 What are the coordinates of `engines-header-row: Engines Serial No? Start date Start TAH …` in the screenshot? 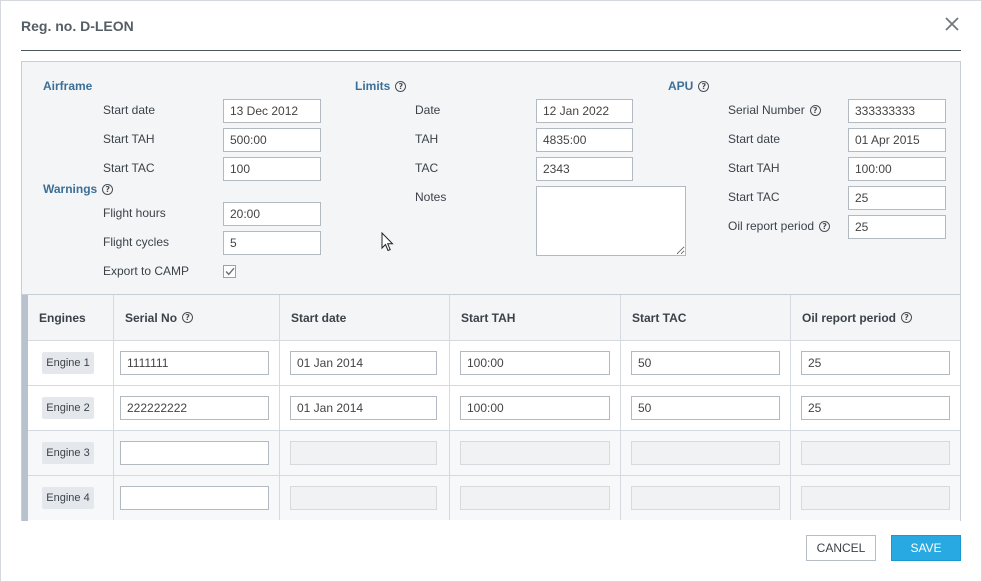 It's located at (494, 318).